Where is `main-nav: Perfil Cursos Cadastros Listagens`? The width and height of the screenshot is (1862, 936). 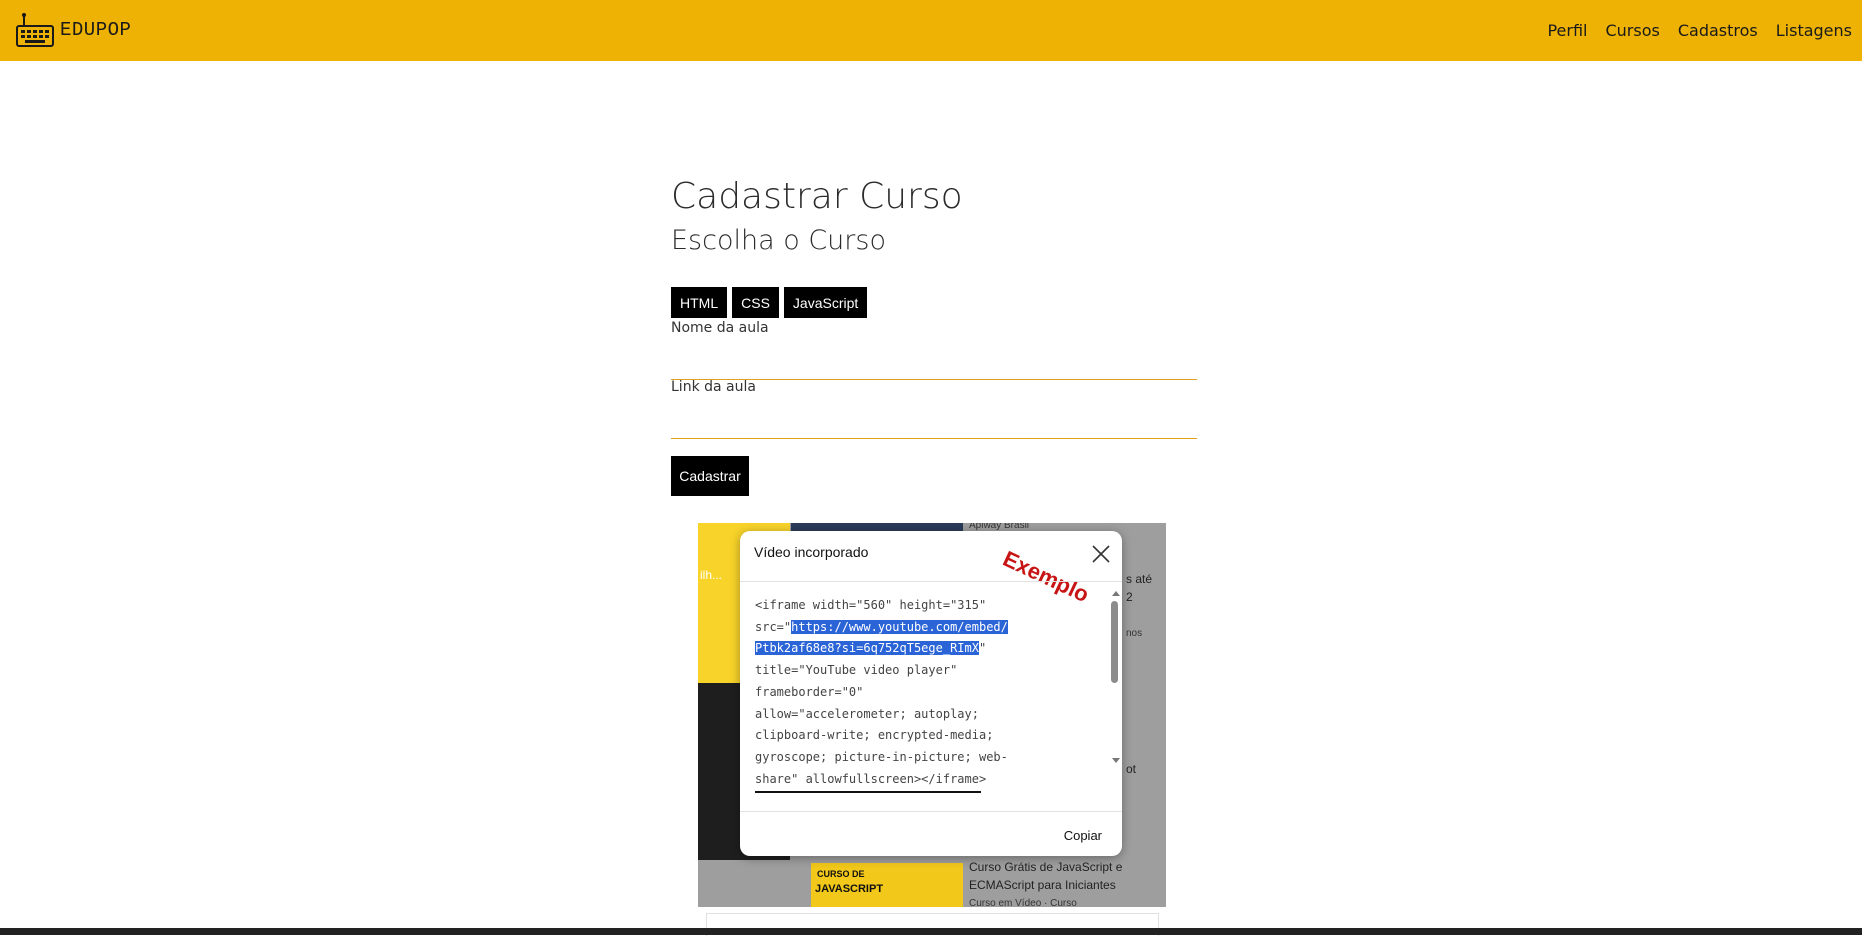
main-nav: Perfil Cursos Cadastros Listagens is located at coordinates (1699, 30).